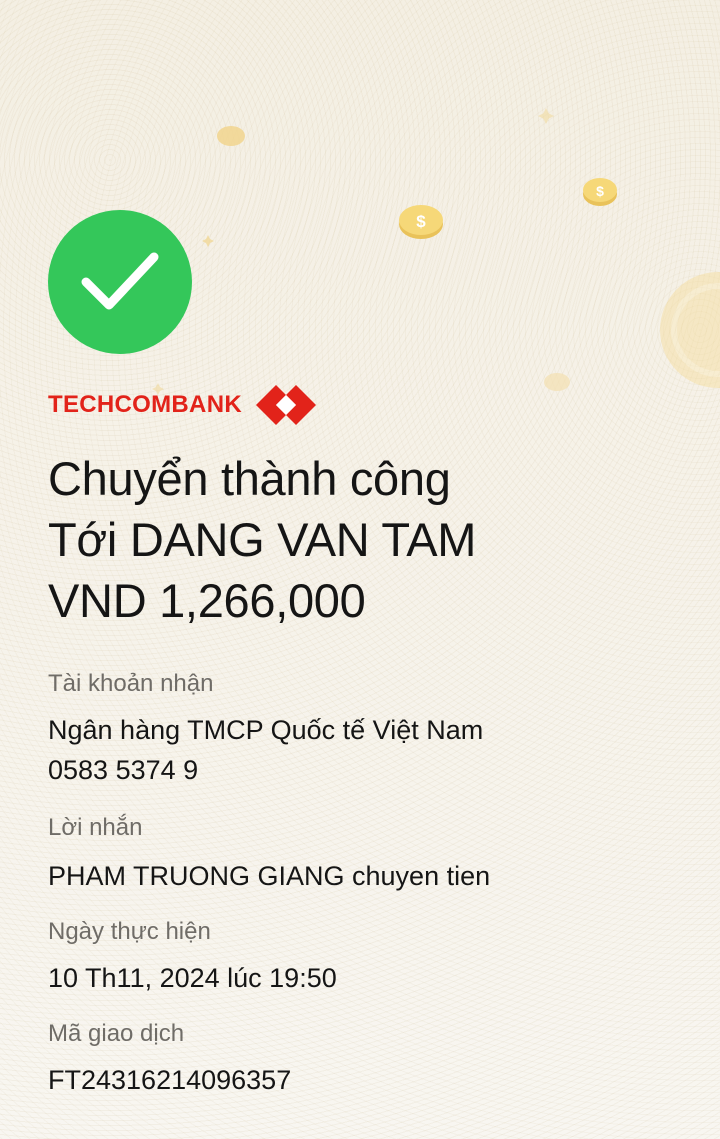 This screenshot has width=720, height=1139. What do you see at coordinates (285, 405) in the screenshot?
I see `techcombank-logo-icon` at bounding box center [285, 405].